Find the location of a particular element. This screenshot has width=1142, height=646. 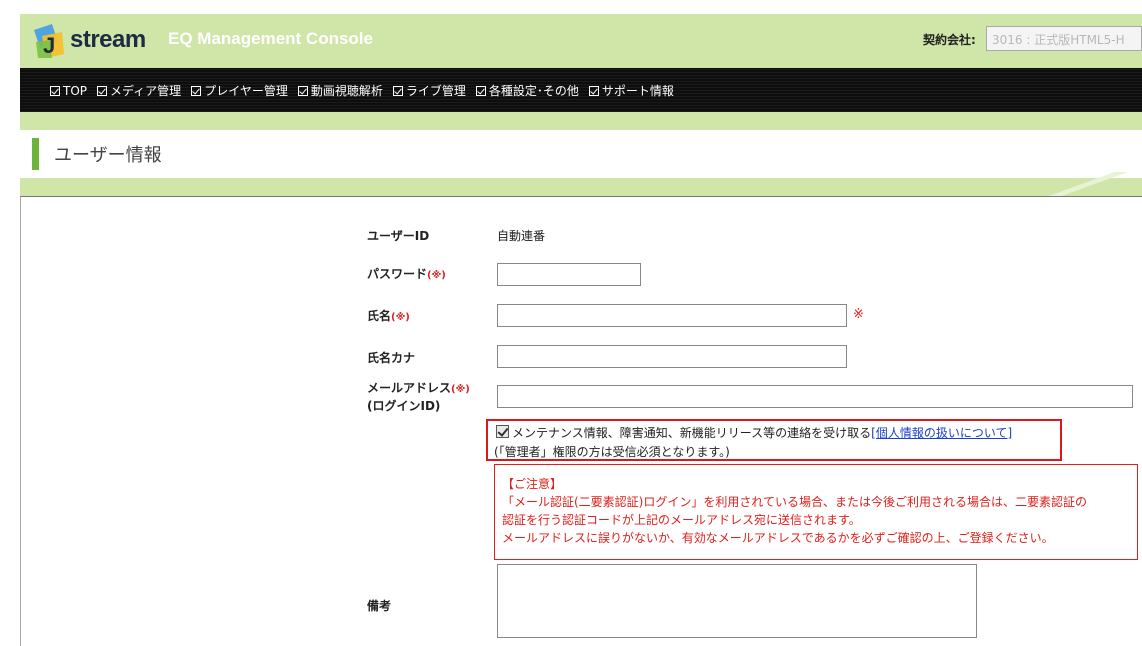

nav-item-support: サポート情報 is located at coordinates (631, 90).